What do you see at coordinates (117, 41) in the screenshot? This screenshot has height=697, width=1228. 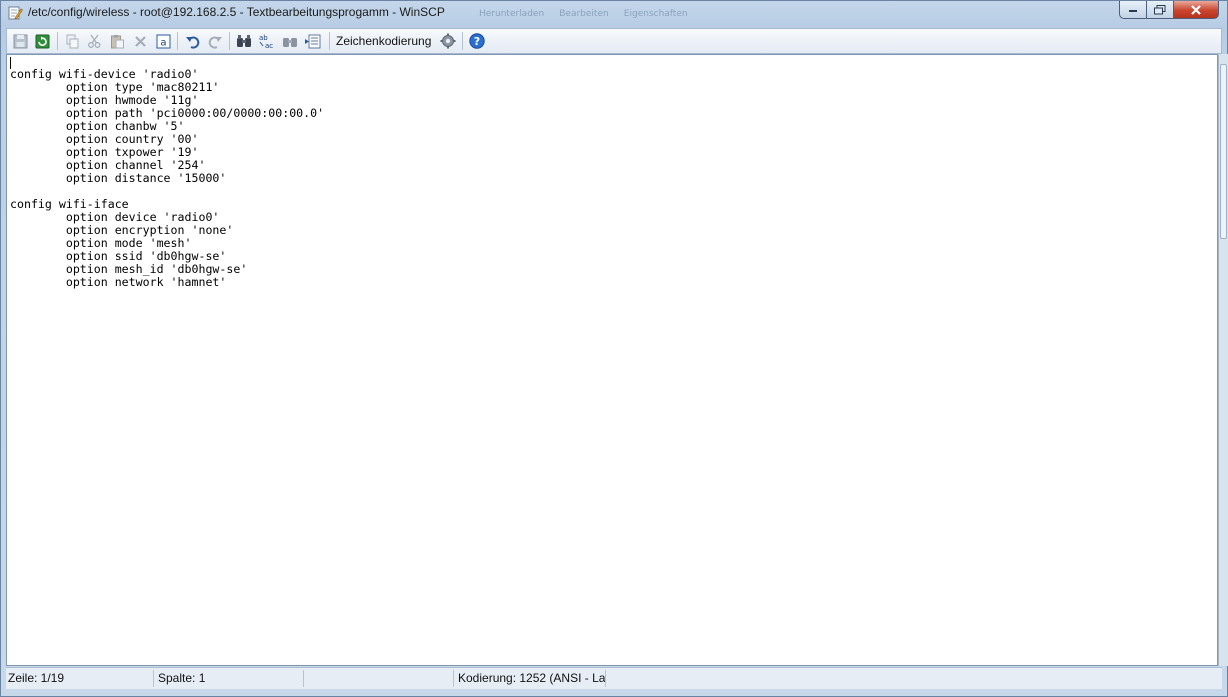 I see `paste-icon` at bounding box center [117, 41].